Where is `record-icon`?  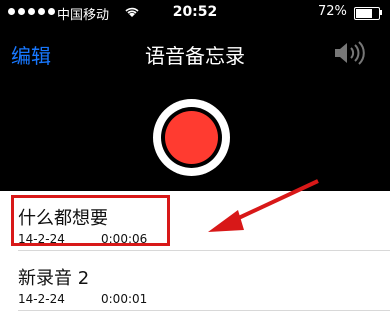
record-icon is located at coordinates (191, 137).